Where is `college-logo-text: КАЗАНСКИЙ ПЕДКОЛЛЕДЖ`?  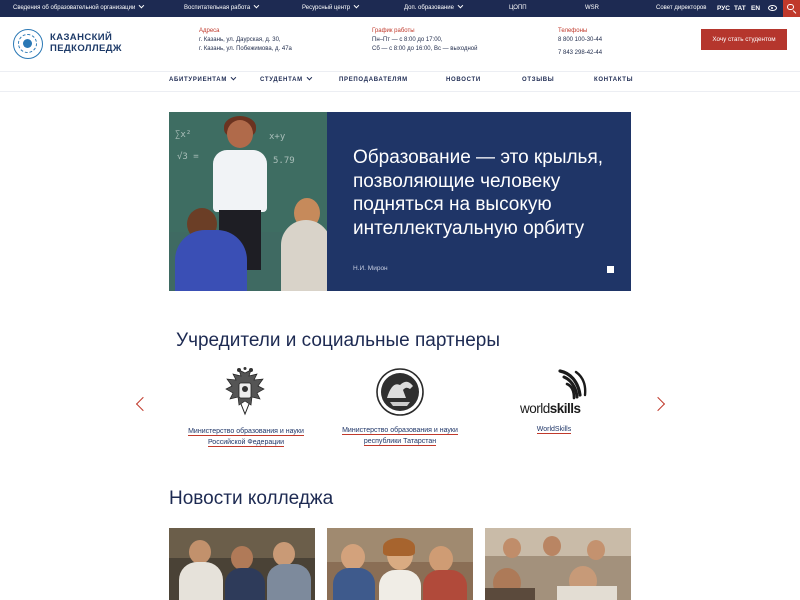 college-logo-text: КАЗАНСКИЙ ПЕДКОЛЛЕДЖ is located at coordinates (86, 43).